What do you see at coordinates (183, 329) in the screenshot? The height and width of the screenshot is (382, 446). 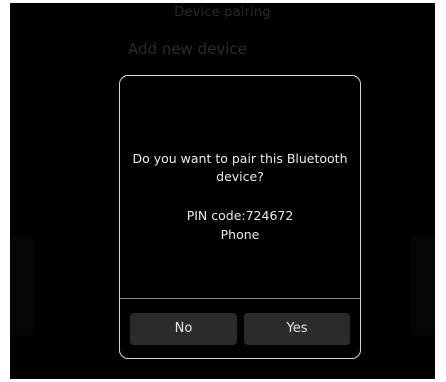 I see `no-button: No` at bounding box center [183, 329].